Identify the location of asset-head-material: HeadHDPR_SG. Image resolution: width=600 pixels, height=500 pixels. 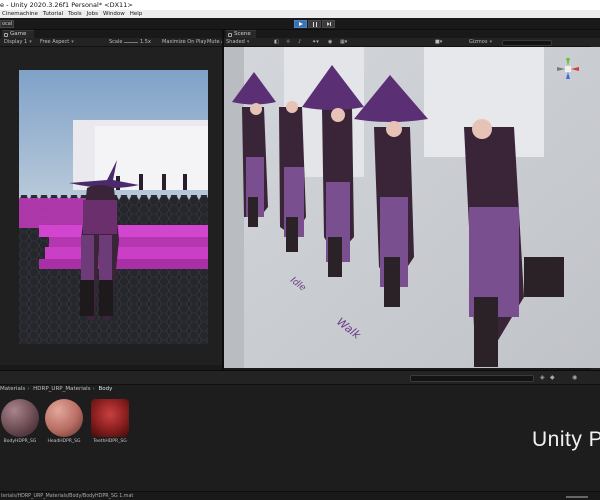
(64, 421).